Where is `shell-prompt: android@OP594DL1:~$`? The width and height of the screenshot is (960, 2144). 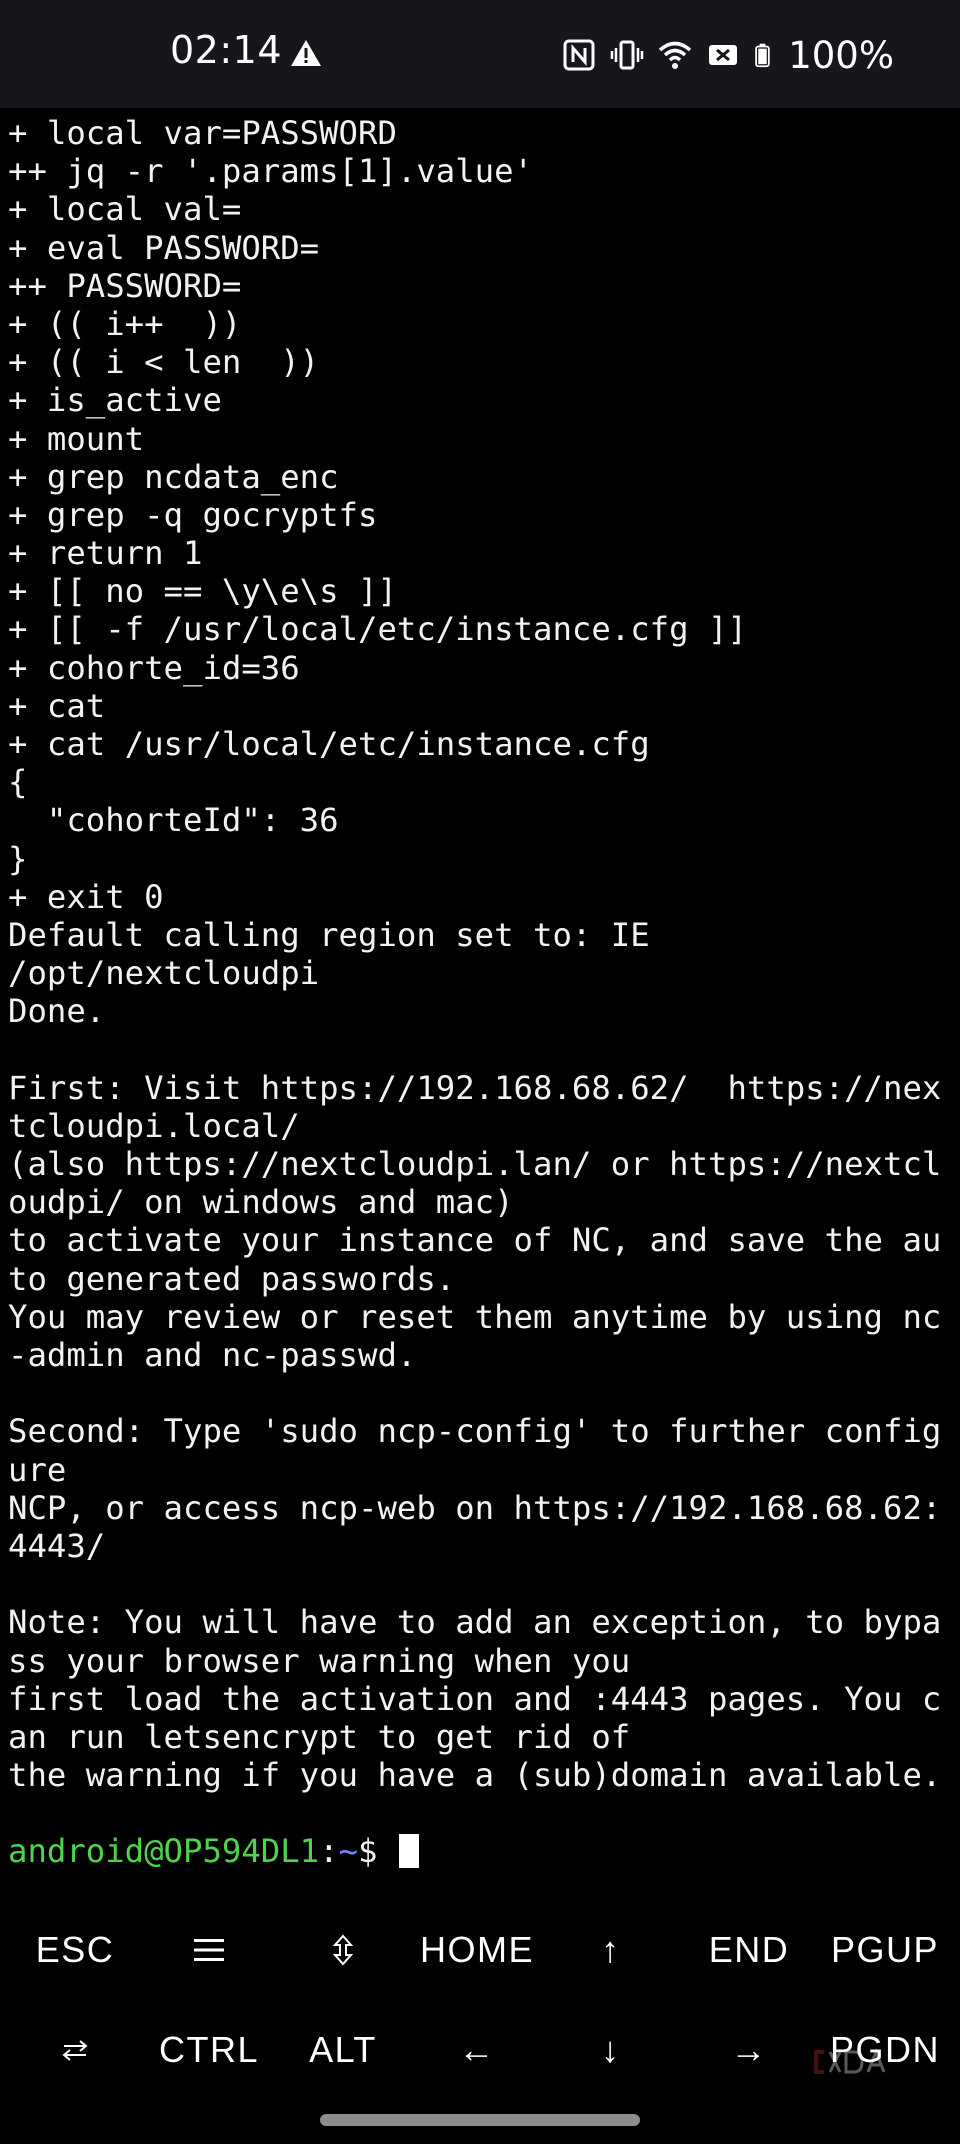
shell-prompt: android@OP594DL1:~$ is located at coordinates (483, 1851).